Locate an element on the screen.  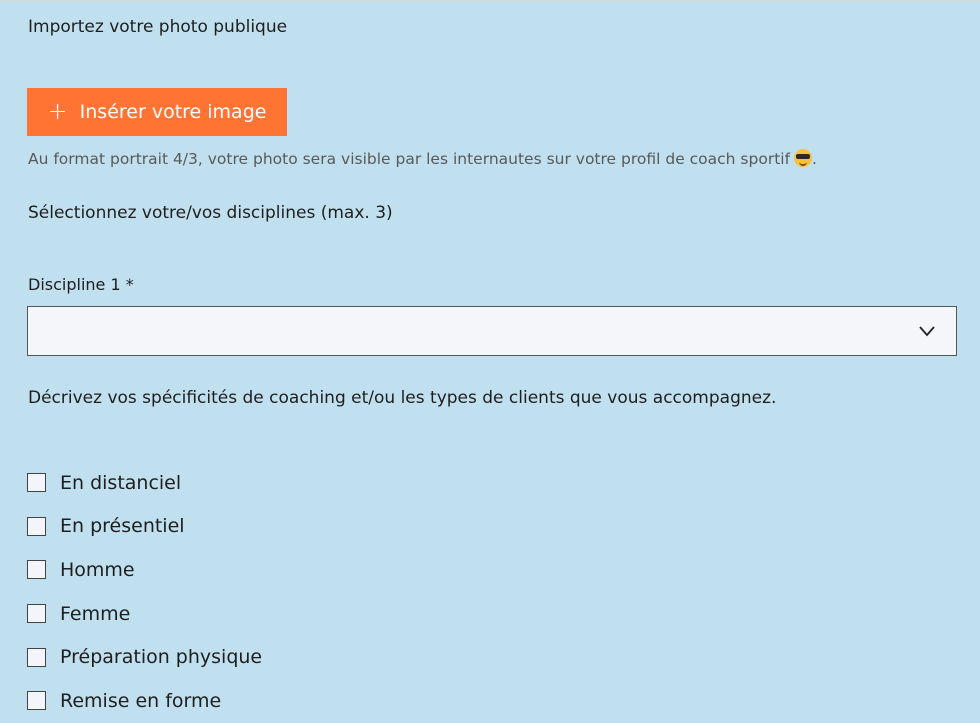
checkbox-option-preparation-physique: Préparation physique is located at coordinates (144, 657).